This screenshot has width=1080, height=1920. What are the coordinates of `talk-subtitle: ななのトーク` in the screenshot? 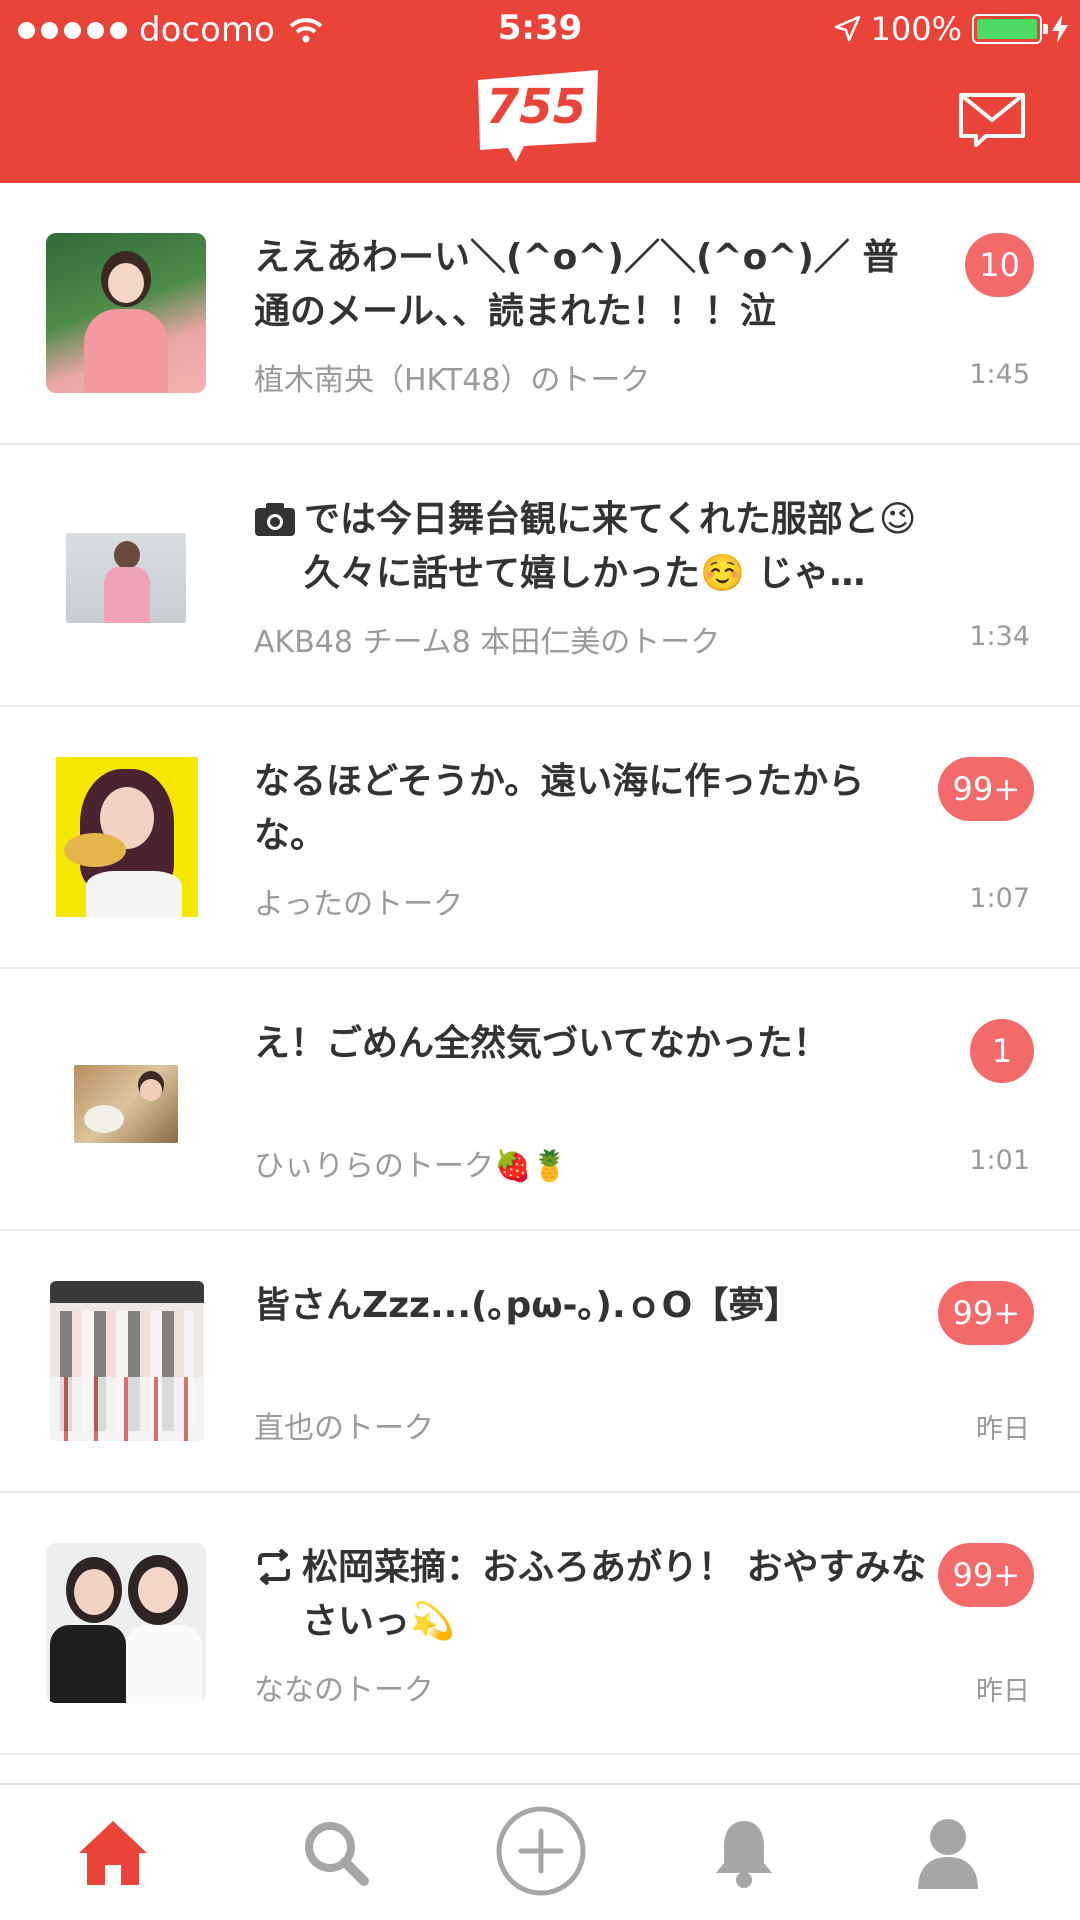 It's located at (344, 1690).